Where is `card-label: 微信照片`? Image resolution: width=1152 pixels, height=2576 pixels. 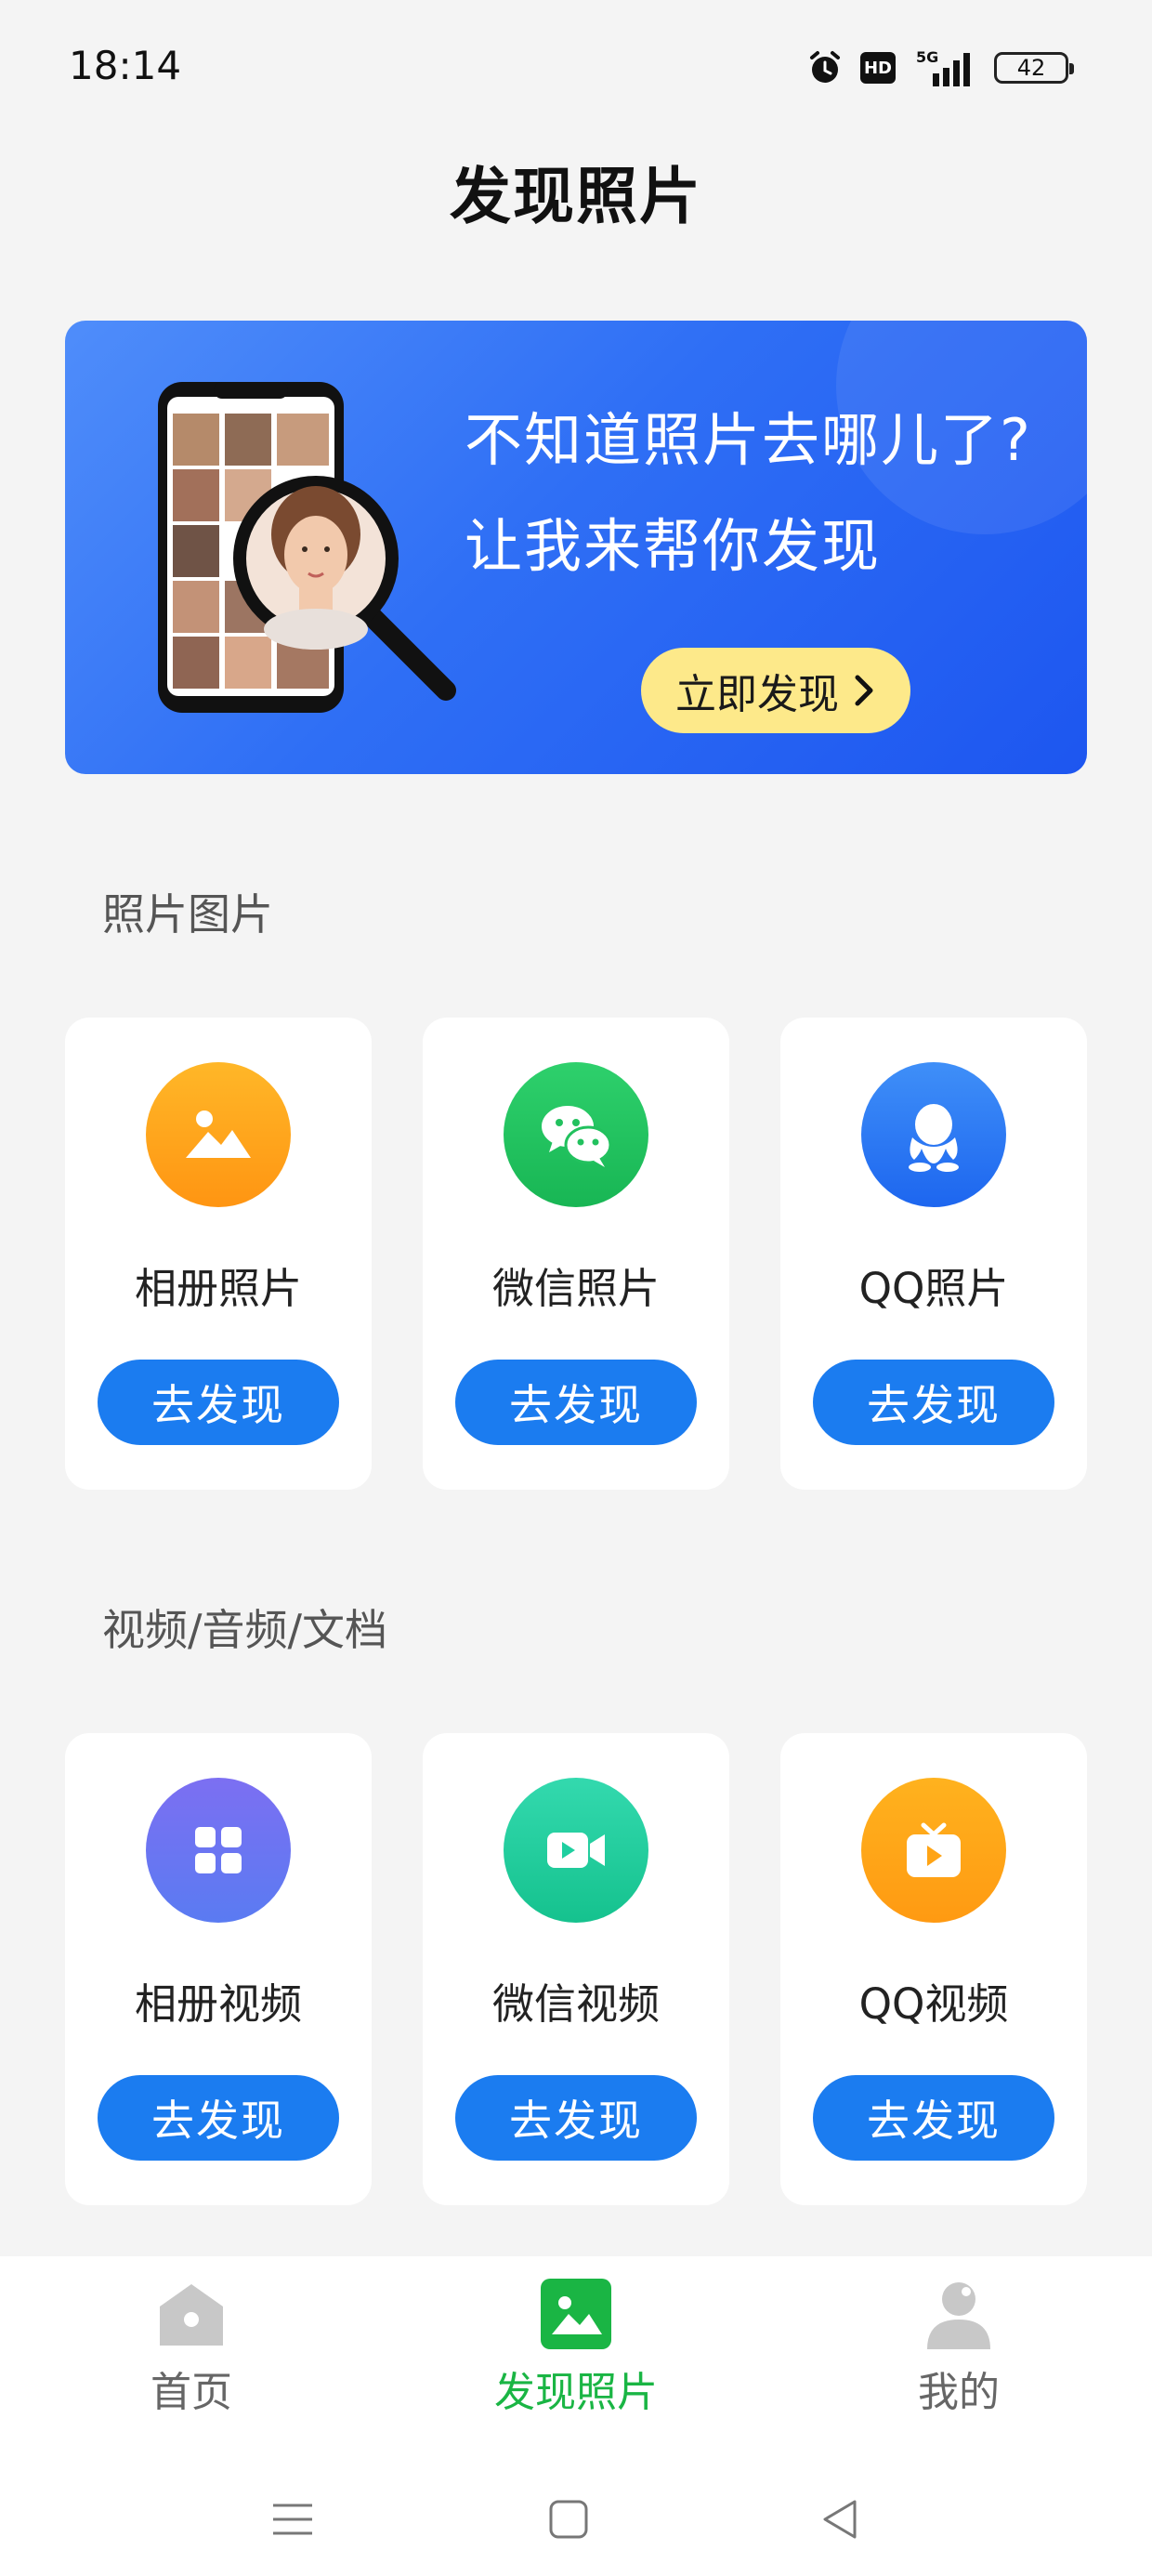
card-label: 微信照片 is located at coordinates (575, 1288).